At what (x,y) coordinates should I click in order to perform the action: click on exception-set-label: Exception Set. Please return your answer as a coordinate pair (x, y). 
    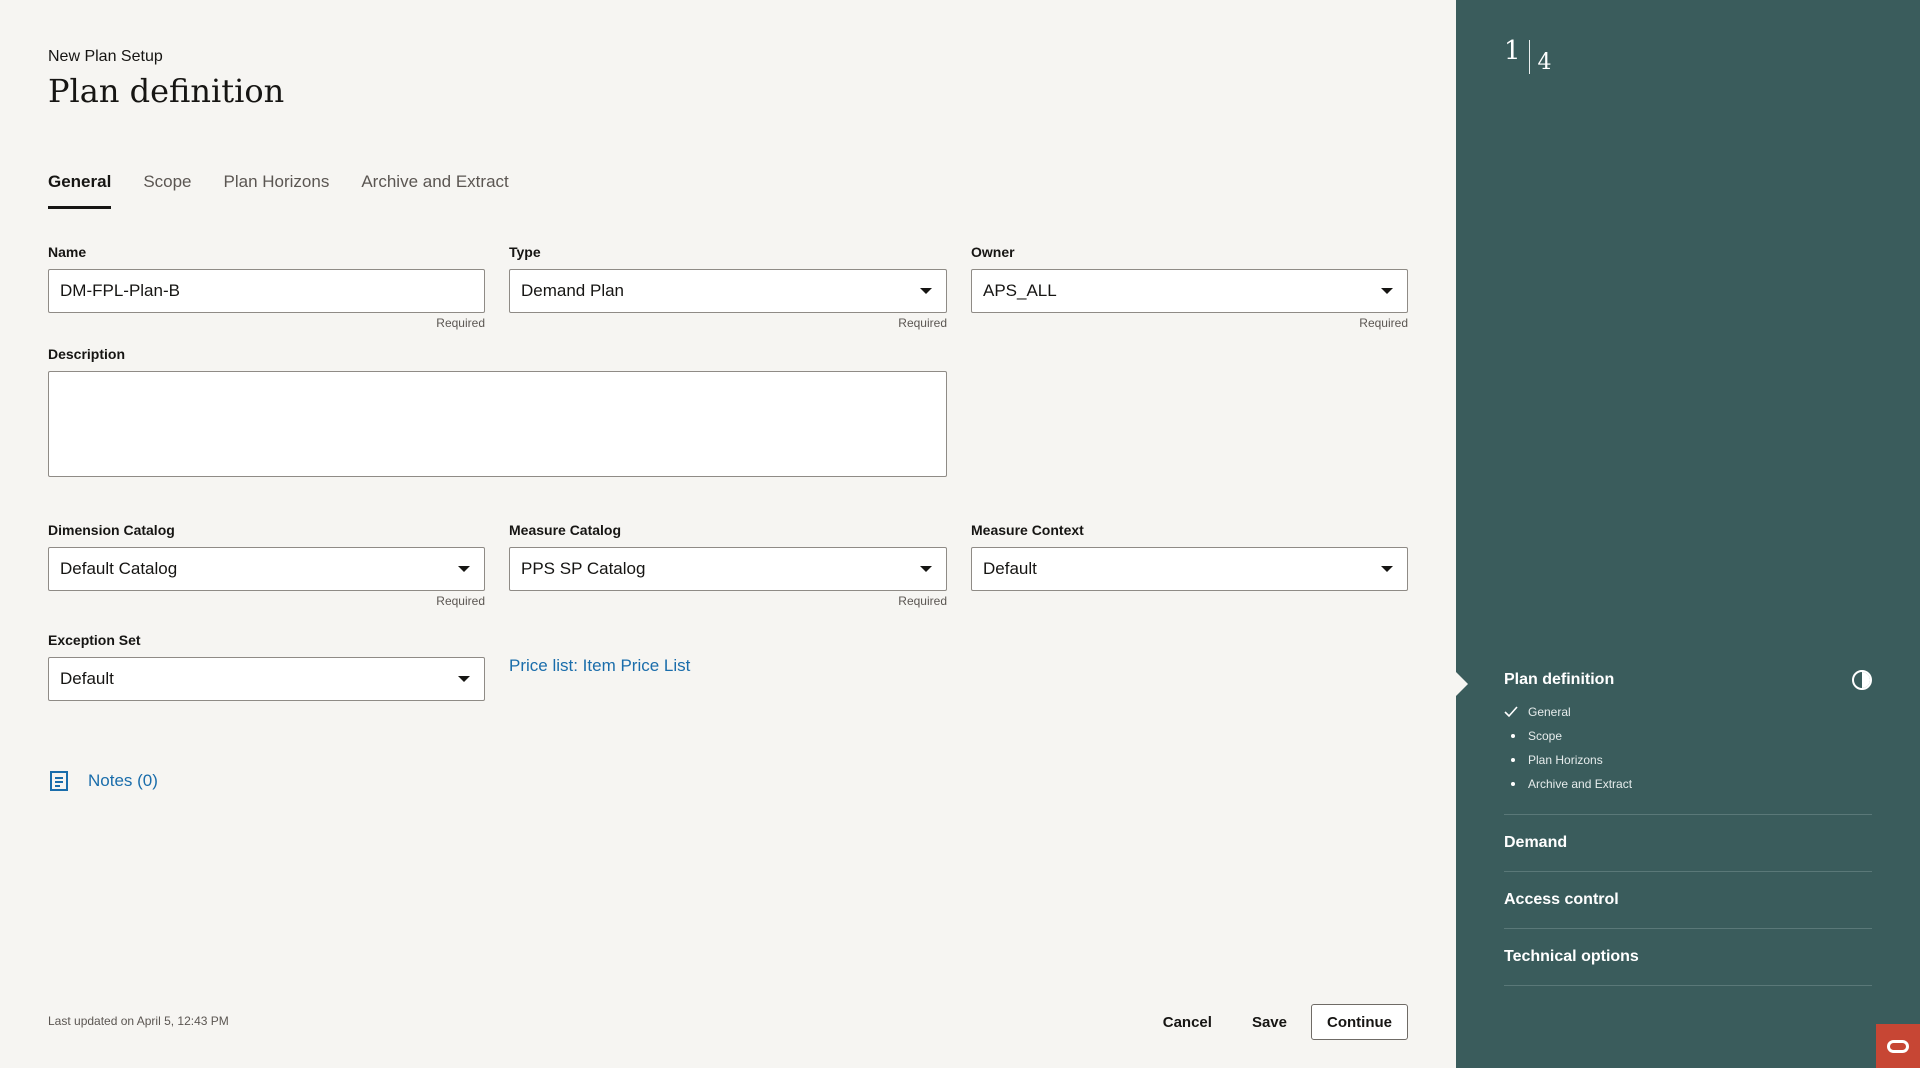
    Looking at the image, I should click on (94, 640).